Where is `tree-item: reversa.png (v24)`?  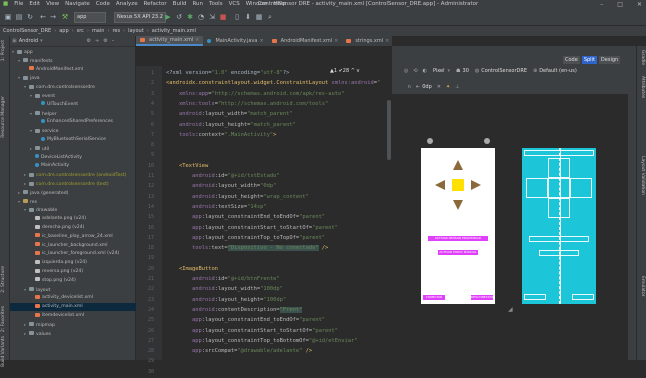
tree-item: reversa.png (v24) is located at coordinates (82, 272).